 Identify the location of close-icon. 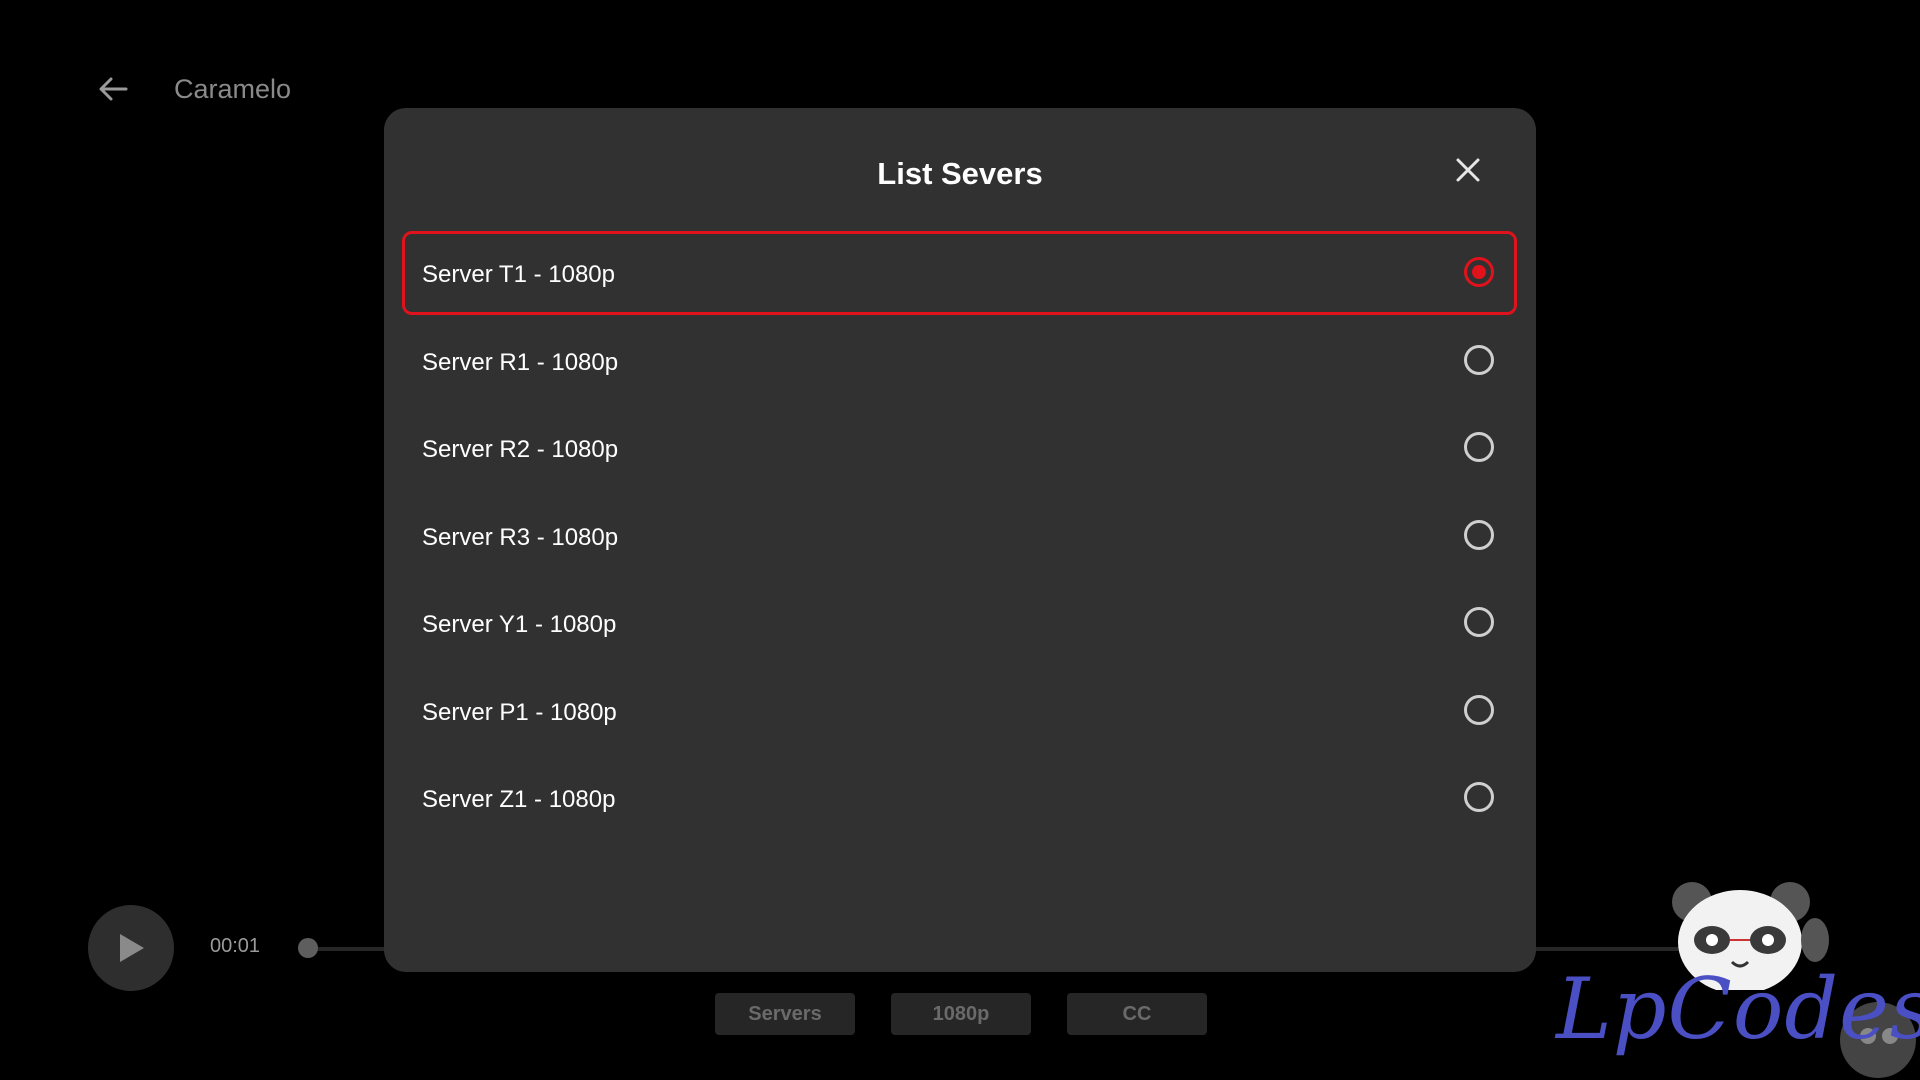
(1468, 170).